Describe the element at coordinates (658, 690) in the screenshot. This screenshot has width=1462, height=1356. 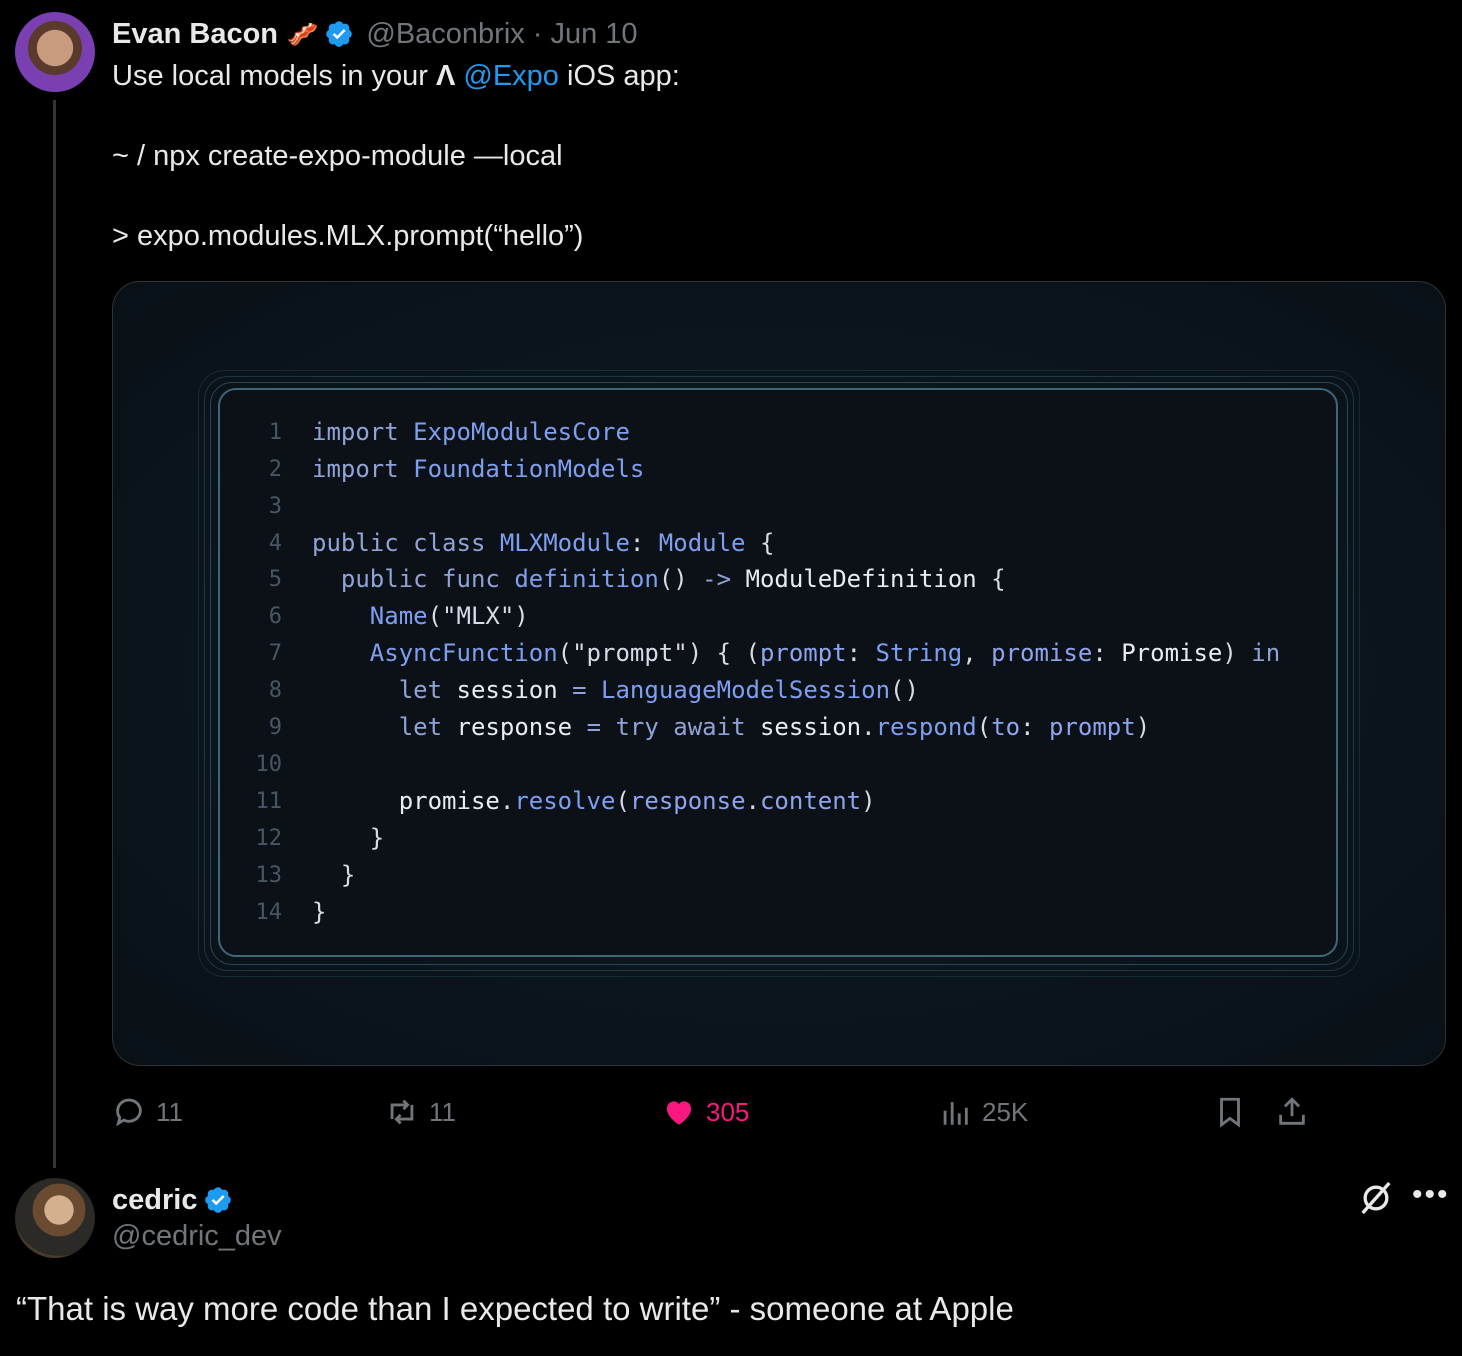
I see `code-line: let session = LanguageModelSession()` at that location.